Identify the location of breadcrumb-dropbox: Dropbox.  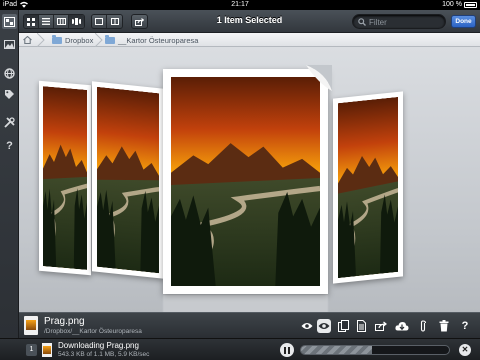
(72, 40).